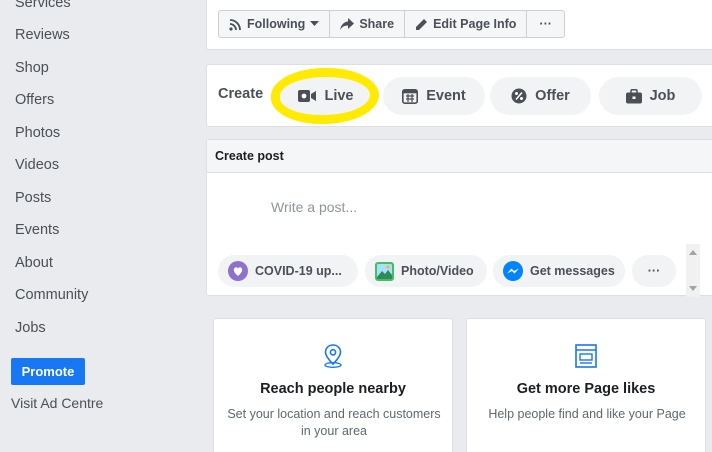 Image resolution: width=712 pixels, height=452 pixels. What do you see at coordinates (654, 271) in the screenshot?
I see `more-post-options-button: ···` at bounding box center [654, 271].